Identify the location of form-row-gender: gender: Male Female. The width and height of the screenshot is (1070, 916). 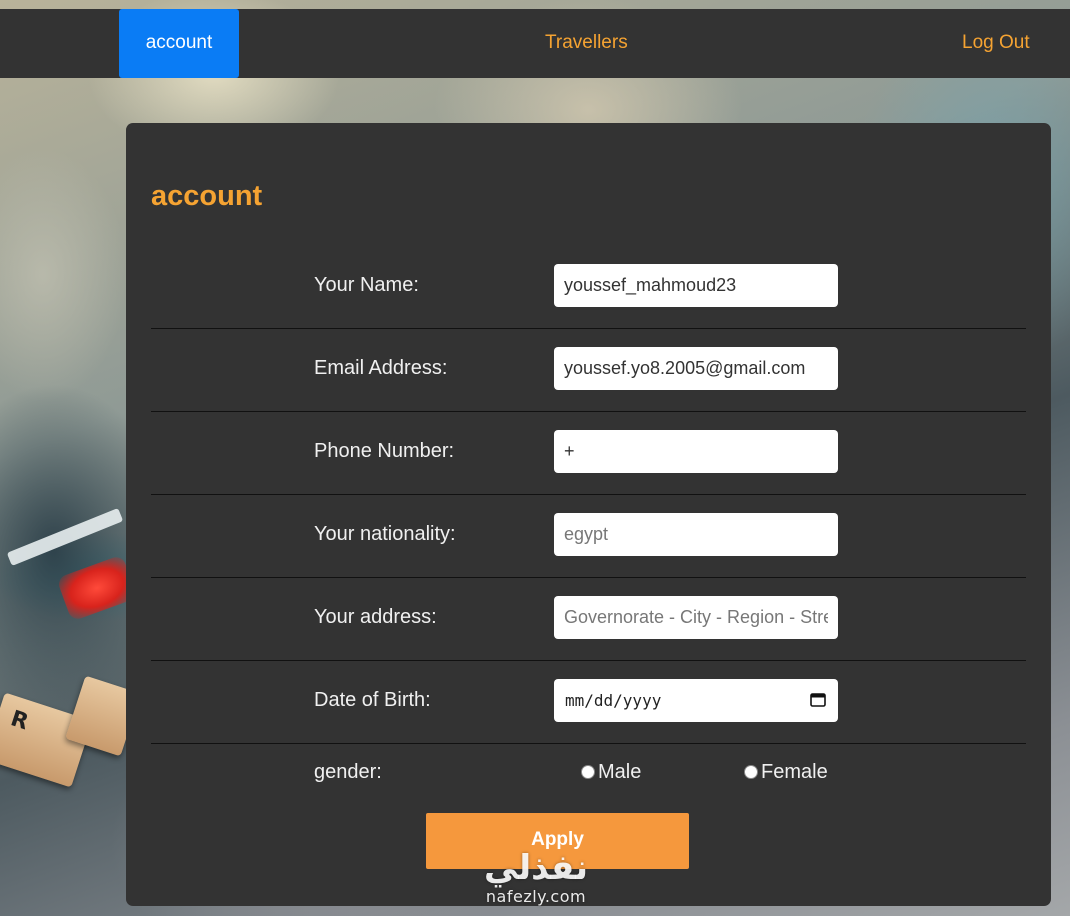
(588, 772).